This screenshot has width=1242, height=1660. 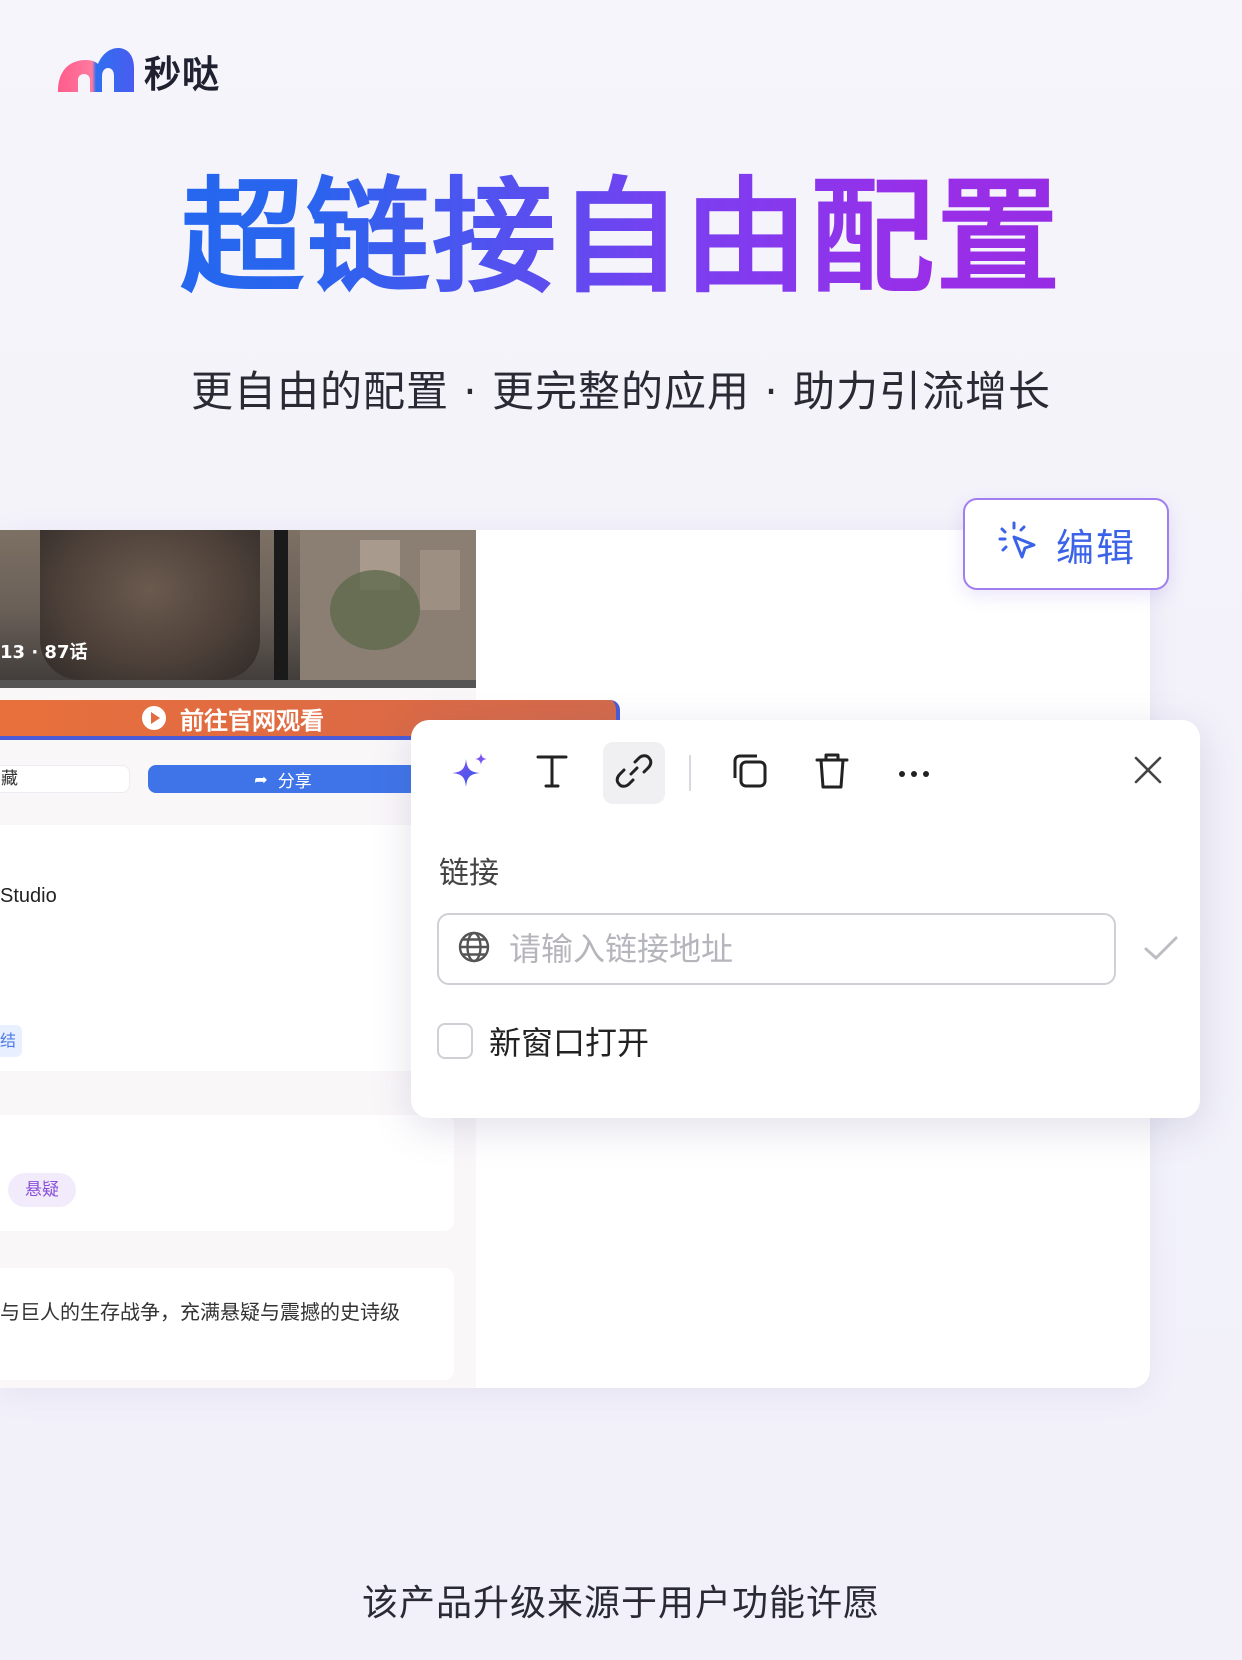 I want to click on ai-sparkle-icon, so click(x=470, y=773).